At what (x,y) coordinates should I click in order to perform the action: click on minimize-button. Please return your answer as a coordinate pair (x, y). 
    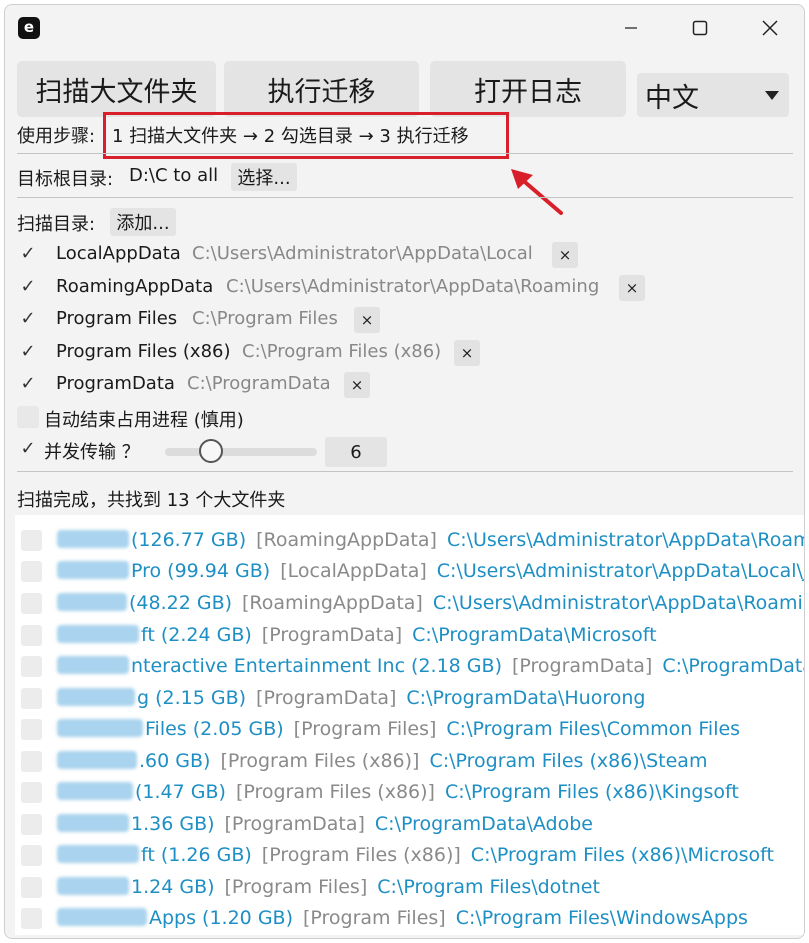
    Looking at the image, I should click on (631, 28).